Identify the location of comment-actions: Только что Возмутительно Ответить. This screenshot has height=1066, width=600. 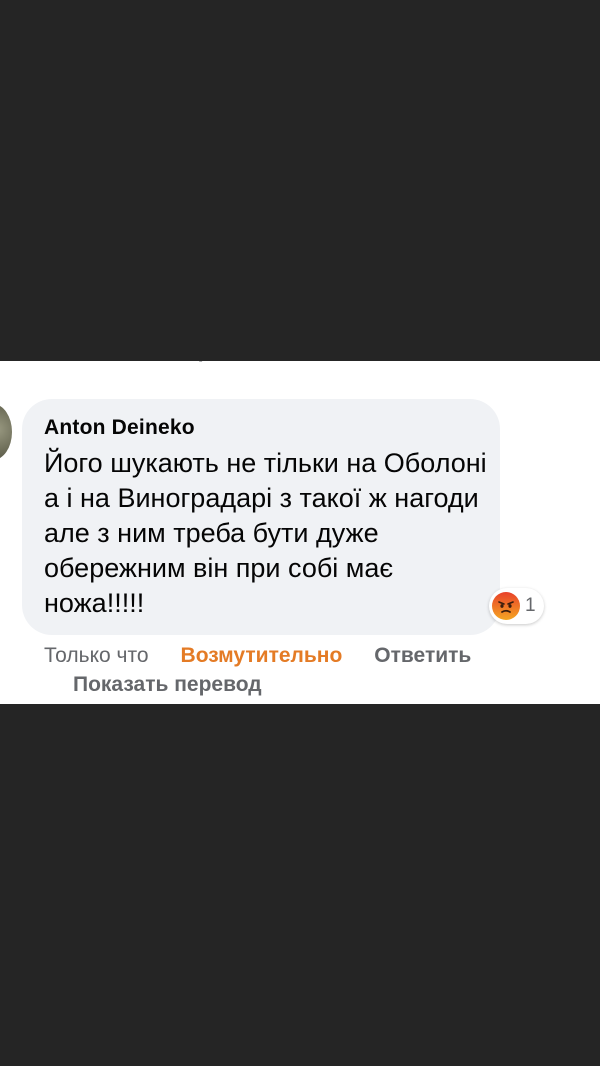
(257, 656).